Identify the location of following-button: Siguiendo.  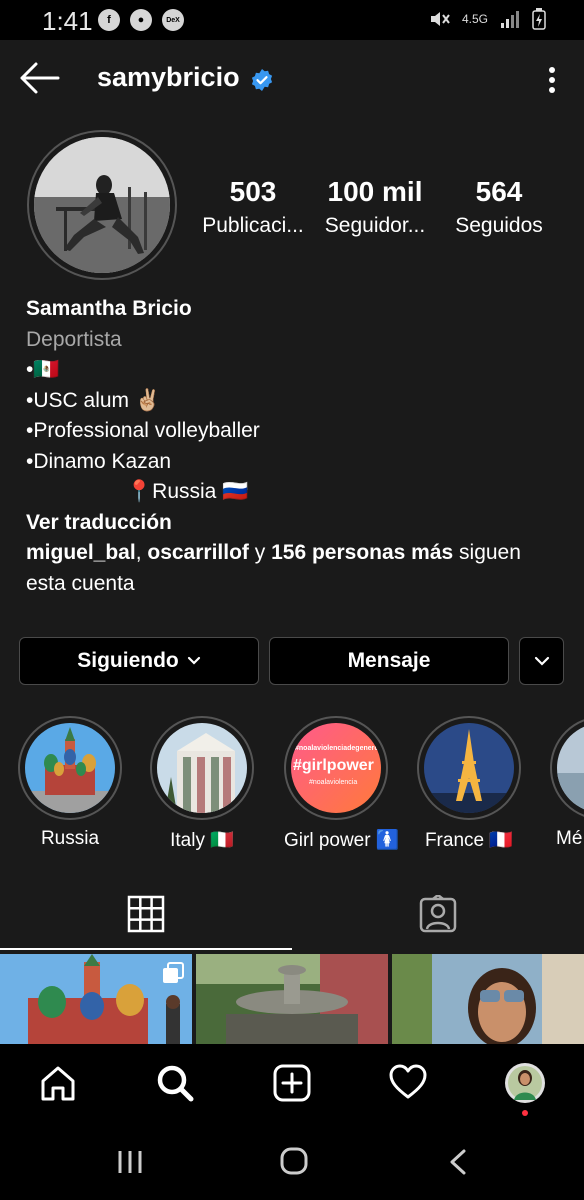
(139, 661).